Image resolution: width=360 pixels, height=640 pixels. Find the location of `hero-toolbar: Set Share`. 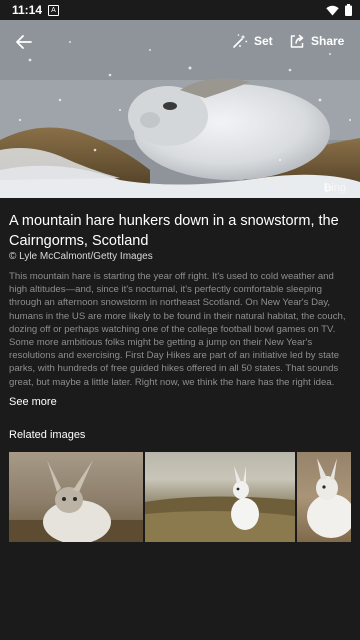

hero-toolbar: Set Share is located at coordinates (180, 41).